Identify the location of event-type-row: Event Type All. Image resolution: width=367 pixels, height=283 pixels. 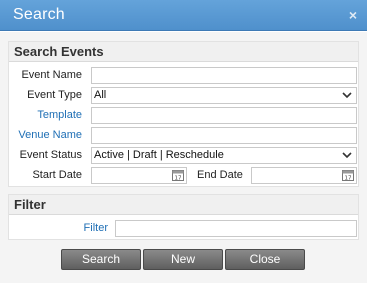
(183, 96).